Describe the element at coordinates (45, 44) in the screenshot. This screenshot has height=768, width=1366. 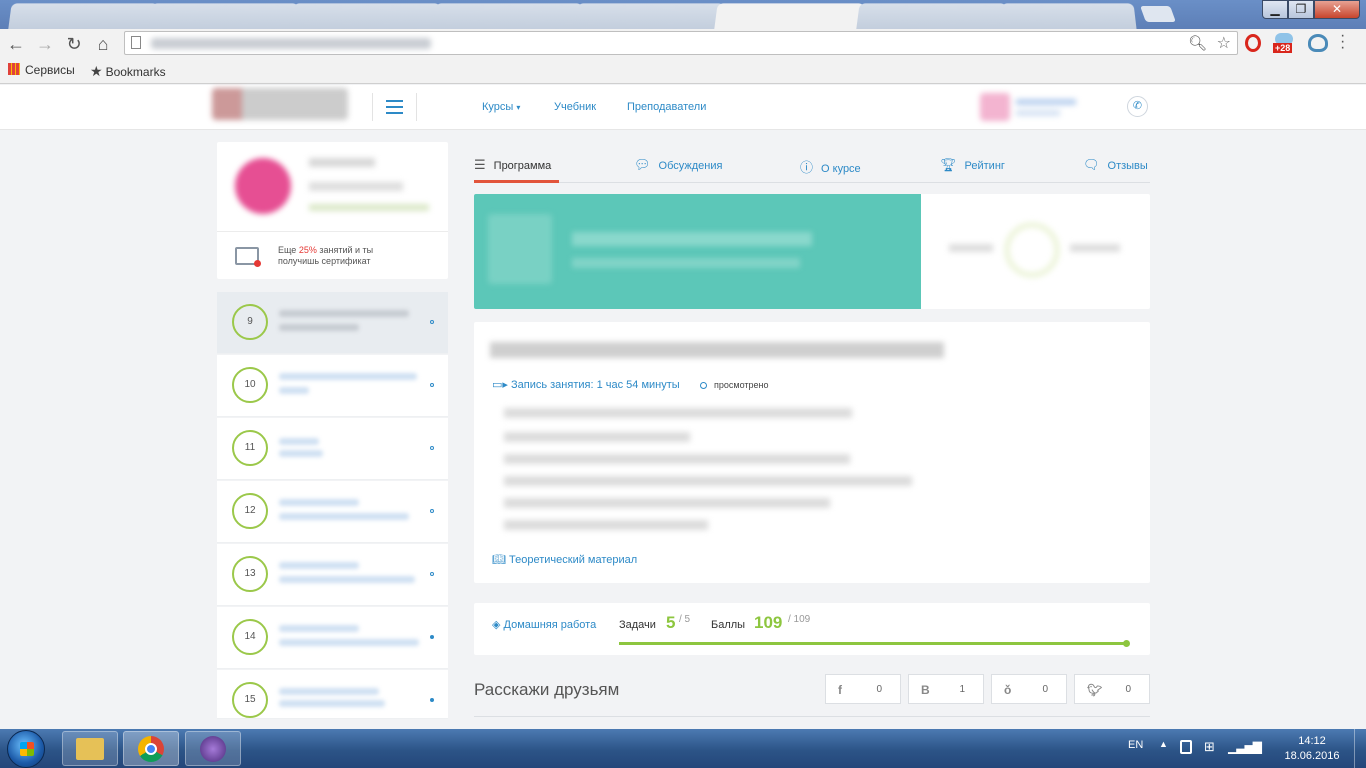
I see `forward-icon: →` at that location.